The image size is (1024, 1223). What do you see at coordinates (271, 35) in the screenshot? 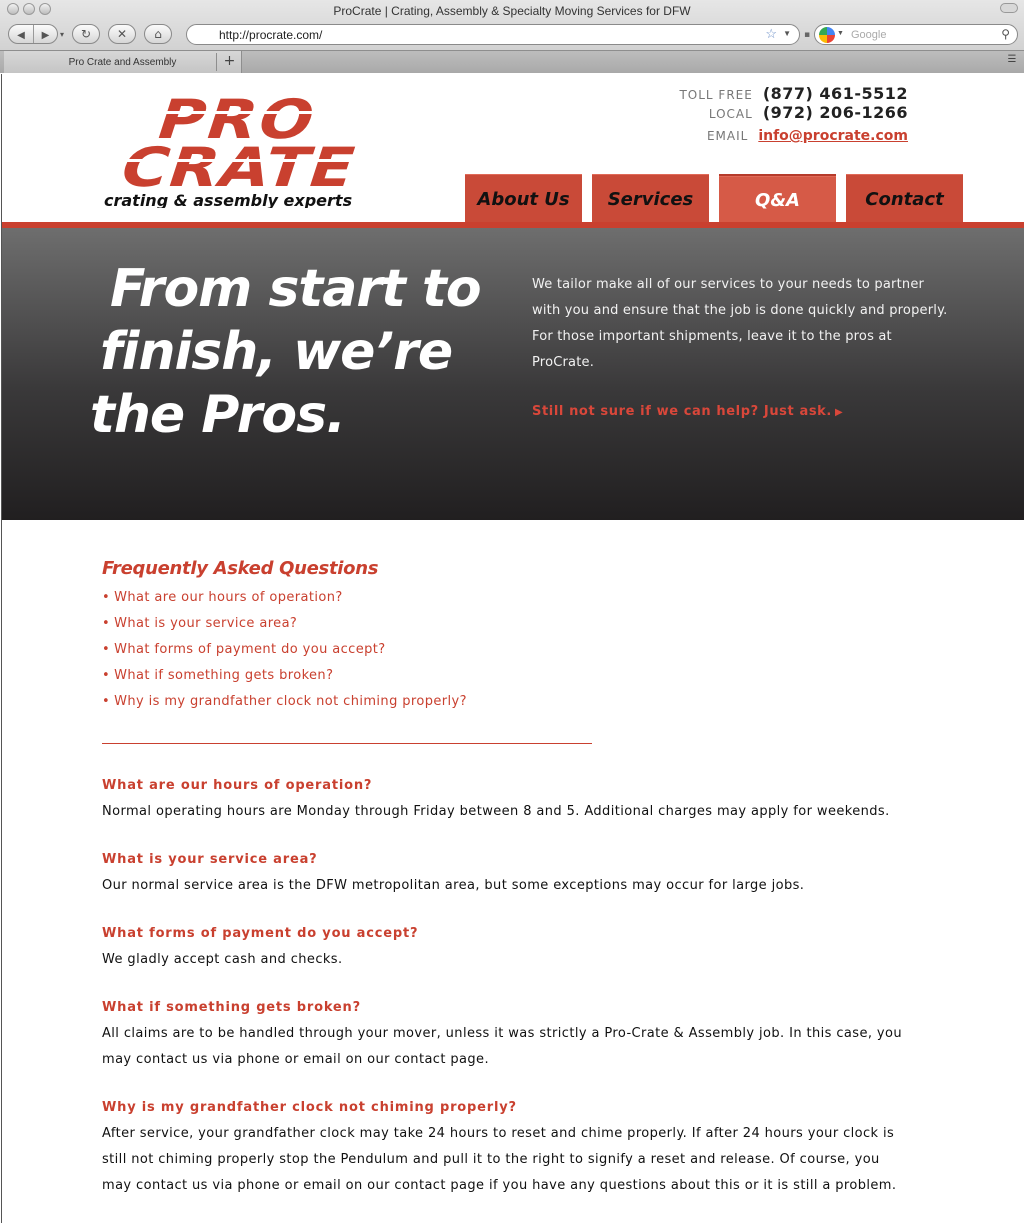
I see `url-text: http://procrate.com/` at bounding box center [271, 35].